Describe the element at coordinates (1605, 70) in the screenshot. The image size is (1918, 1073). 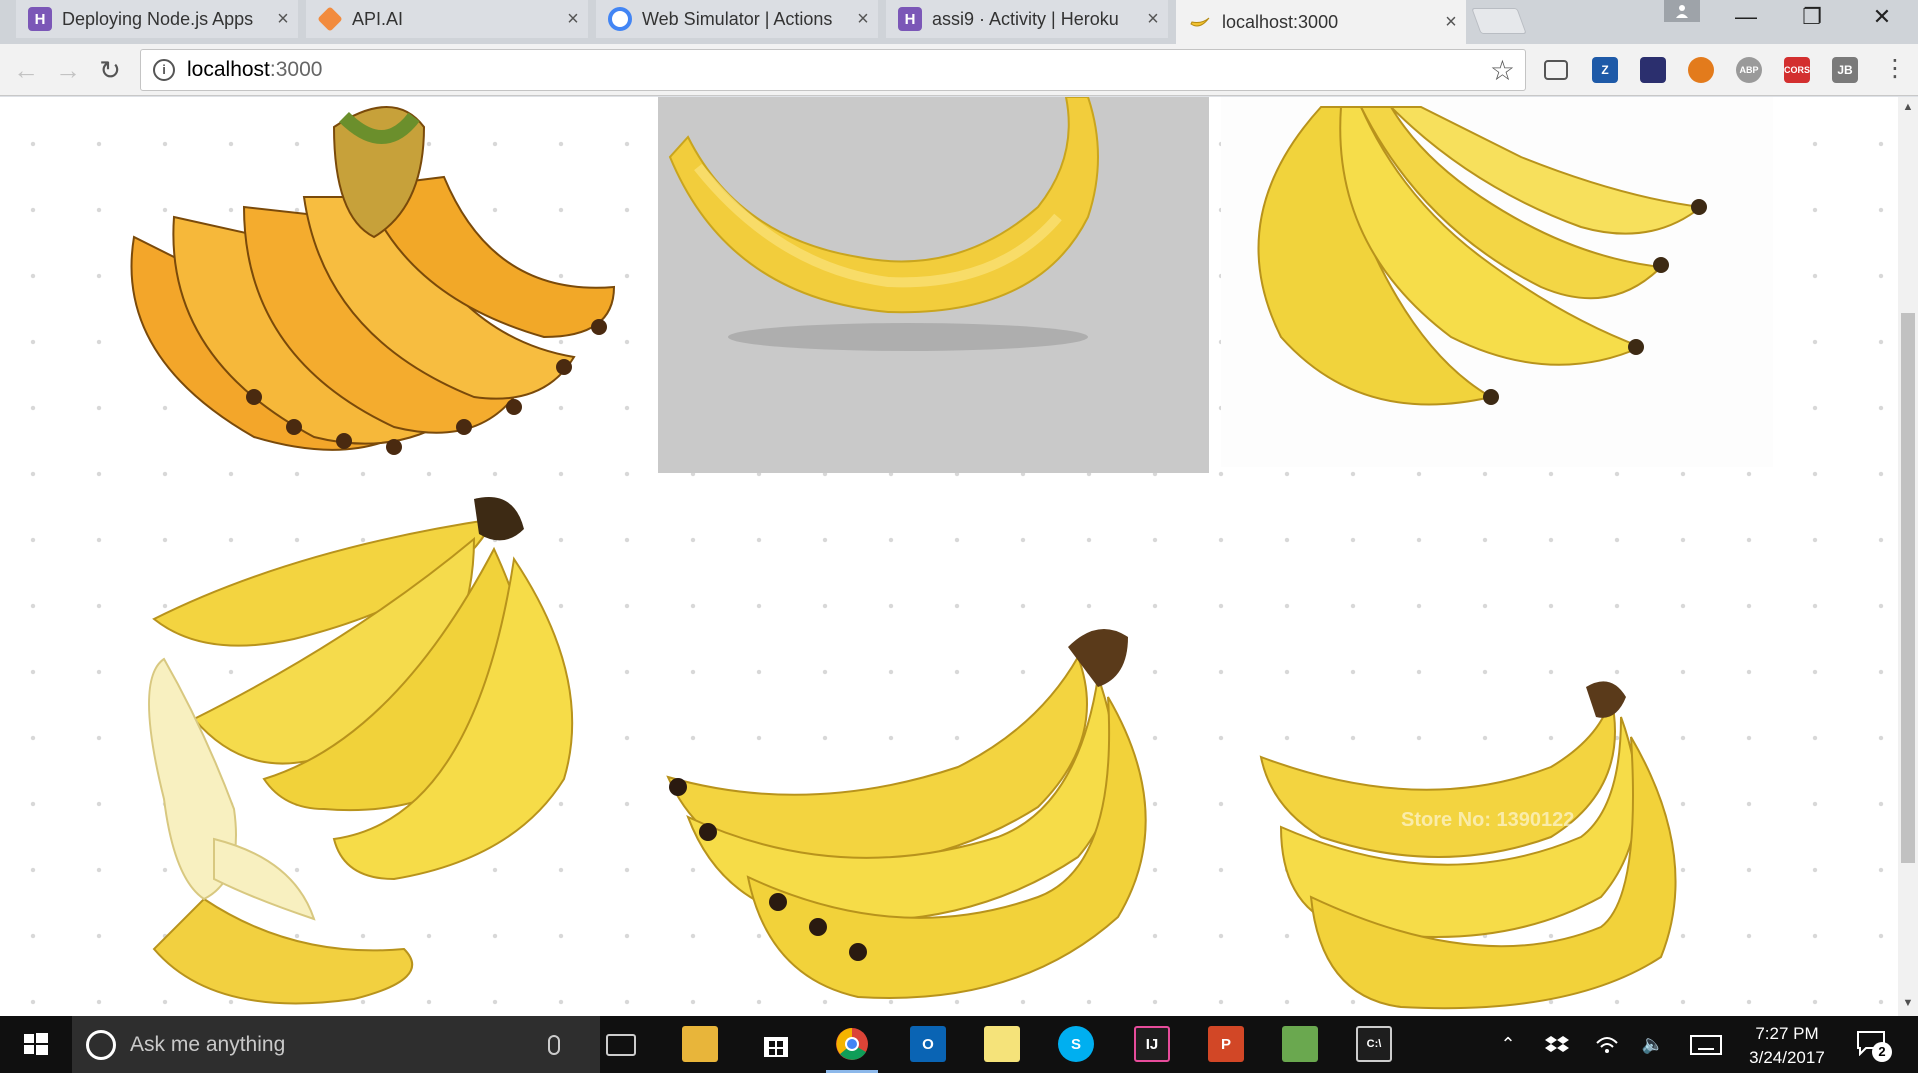
I see `zotero-icon: Z` at that location.